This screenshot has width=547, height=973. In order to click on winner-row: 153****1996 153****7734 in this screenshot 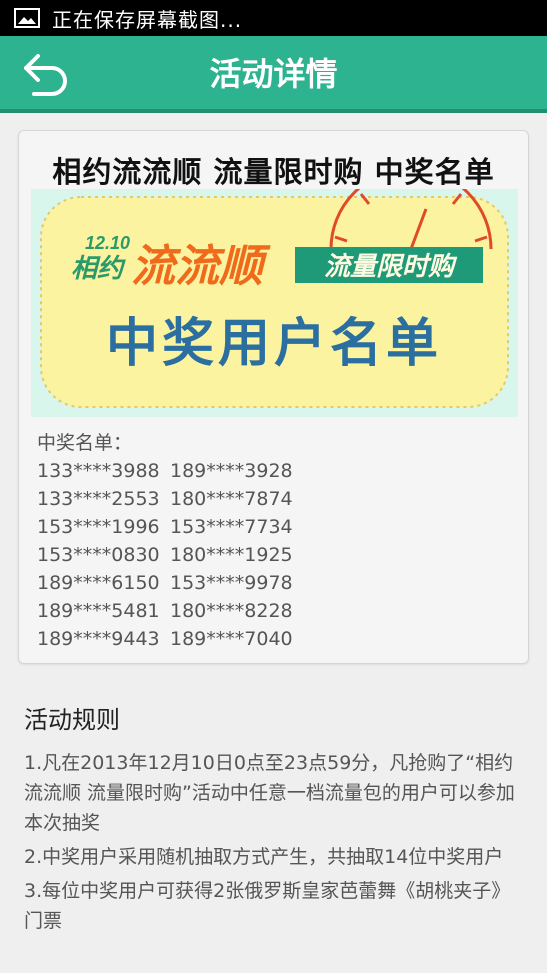, I will do `click(170, 527)`.